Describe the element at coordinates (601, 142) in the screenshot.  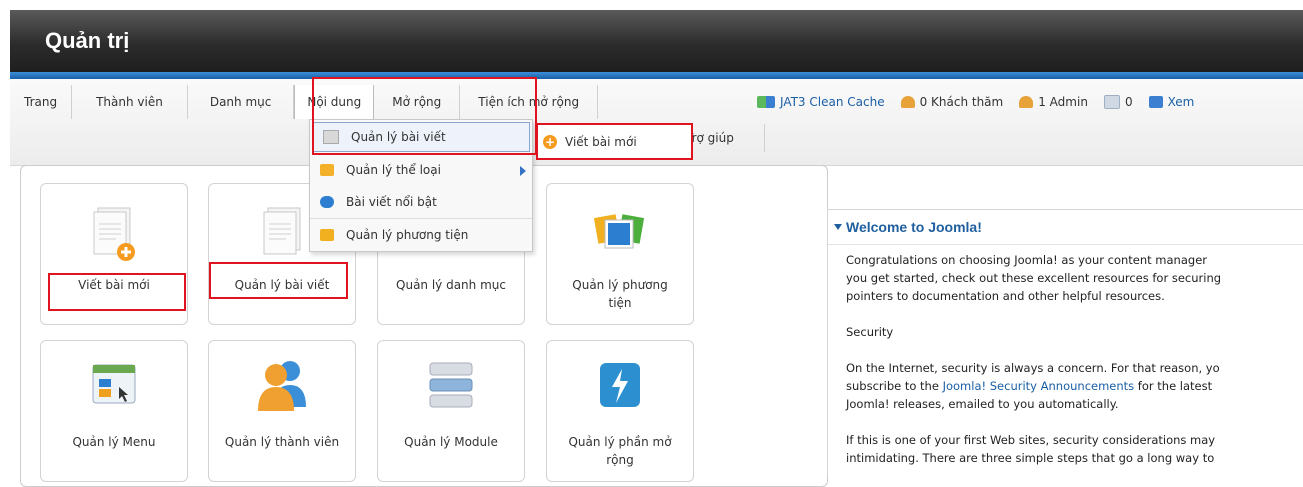
I see `flyout-label: Viết bài mới` at that location.